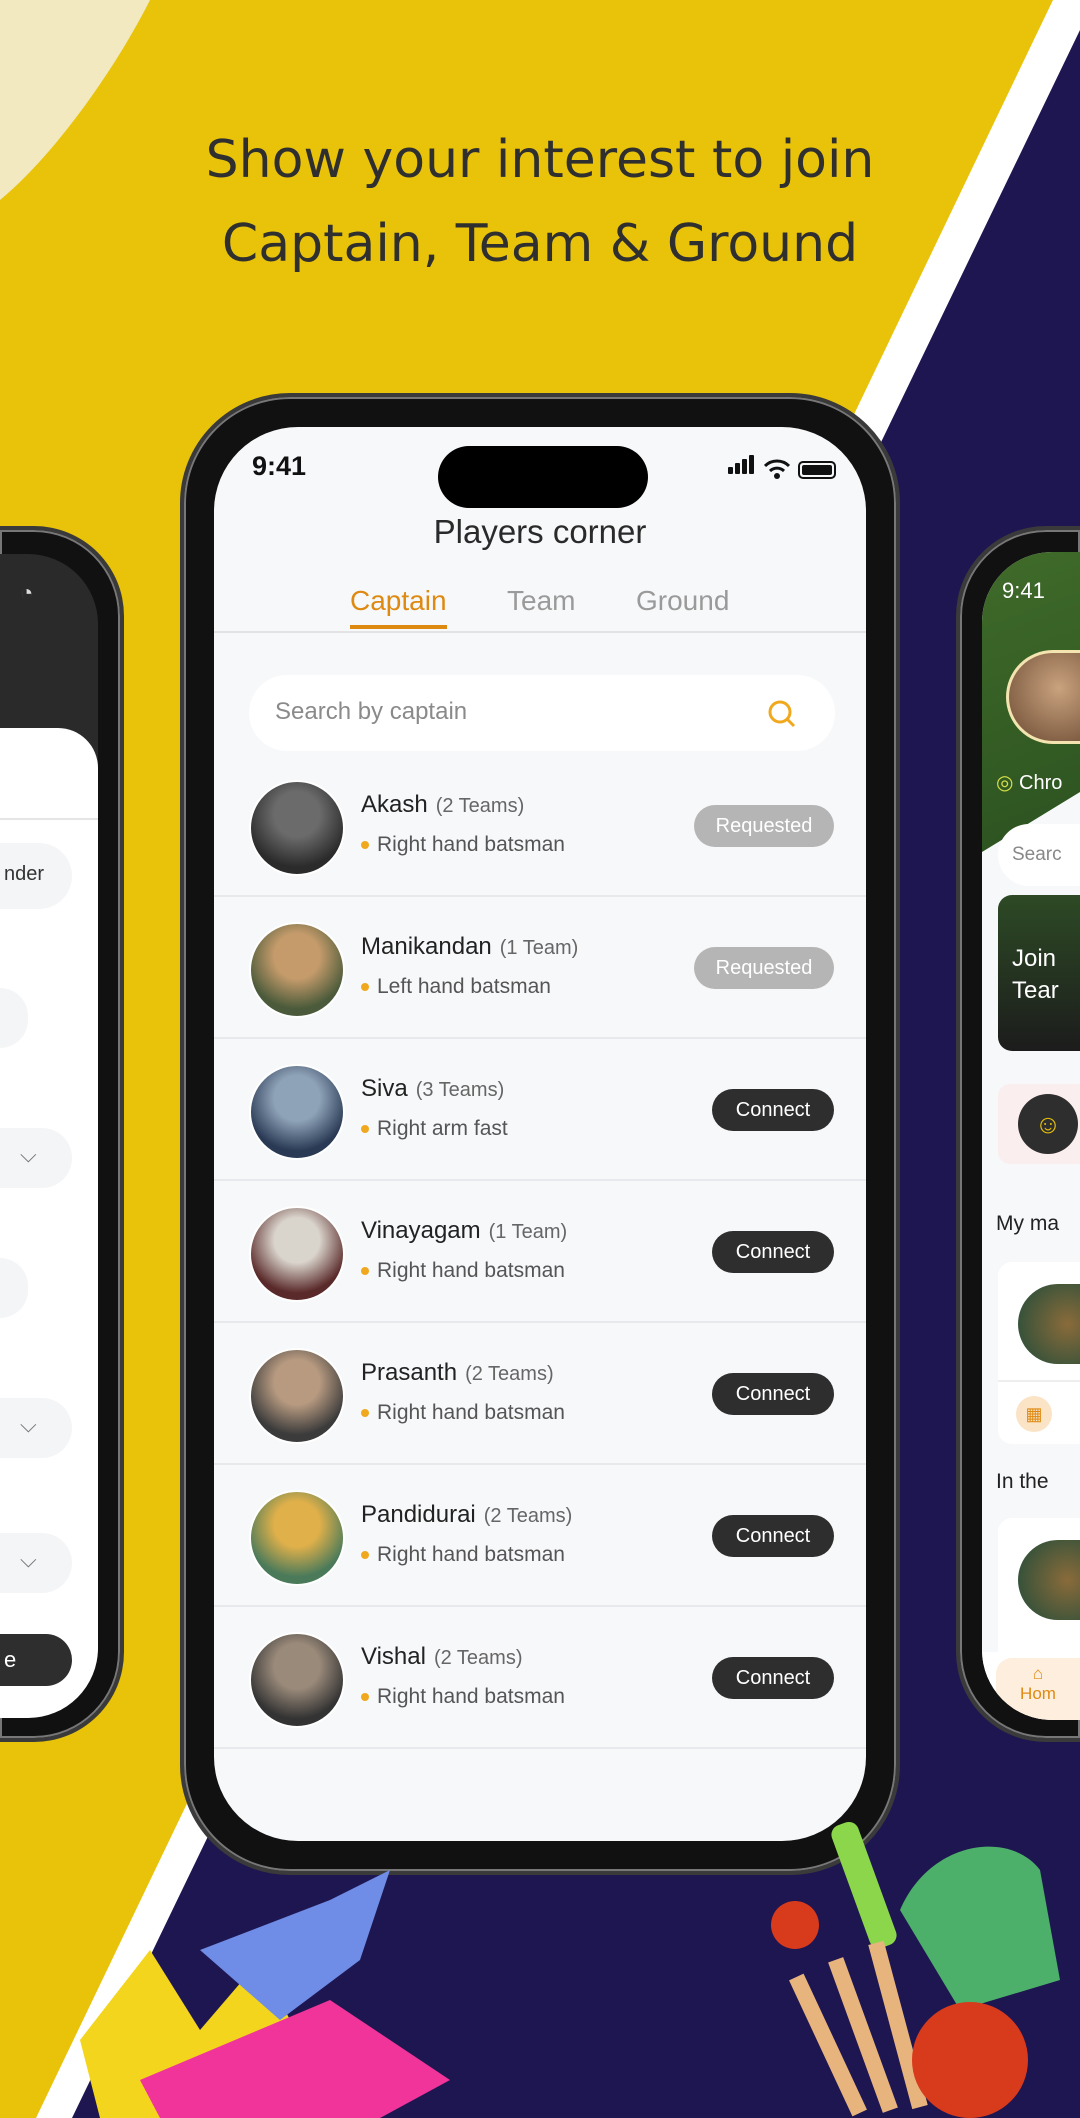 The height and width of the screenshot is (2118, 1080). What do you see at coordinates (1022, 1481) in the screenshot?
I see `section-title: In the` at bounding box center [1022, 1481].